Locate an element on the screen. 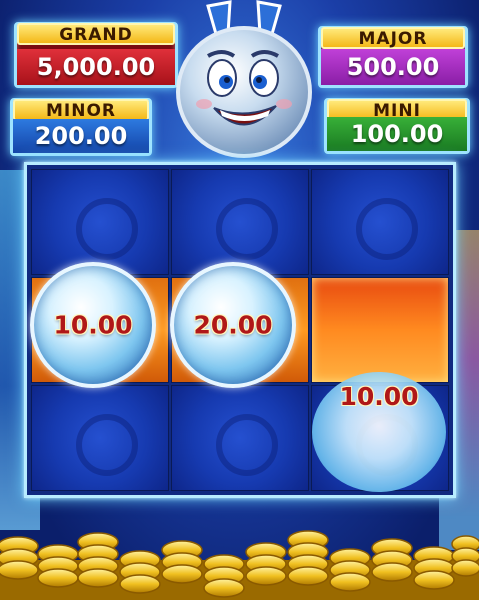 The width and height of the screenshot is (479, 600). minor-jackpot-value: 200.00 is located at coordinates (81, 136).